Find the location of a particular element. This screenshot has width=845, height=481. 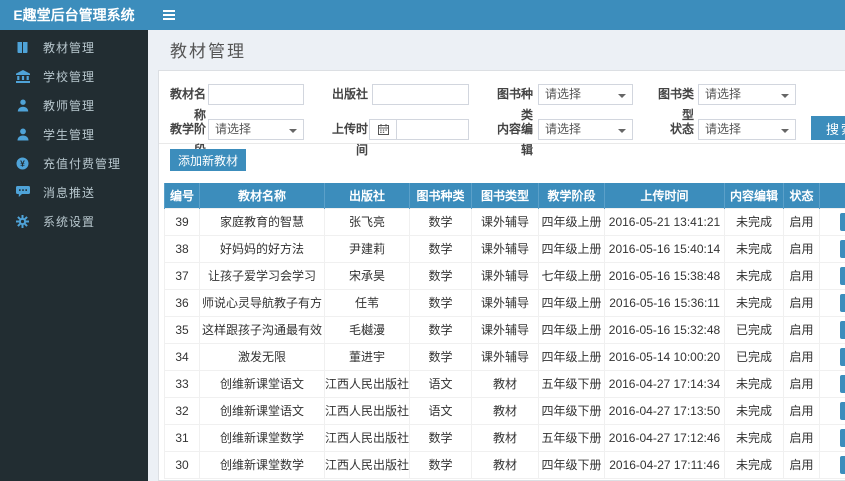

sidebar-item-settings: 系统设置 is located at coordinates (74, 221).